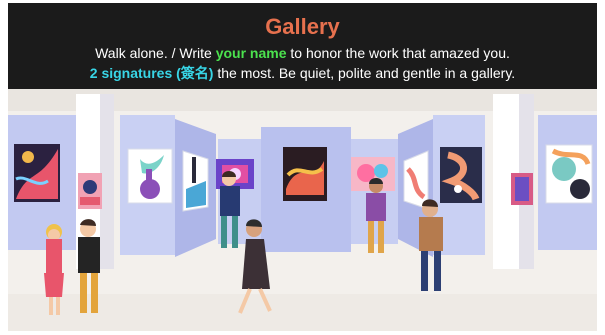 Image resolution: width=605 pixels, height=335 pixels. Describe the element at coordinates (155, 53) in the screenshot. I see `instruction-1-text-a: Walk alone. / Write` at that location.